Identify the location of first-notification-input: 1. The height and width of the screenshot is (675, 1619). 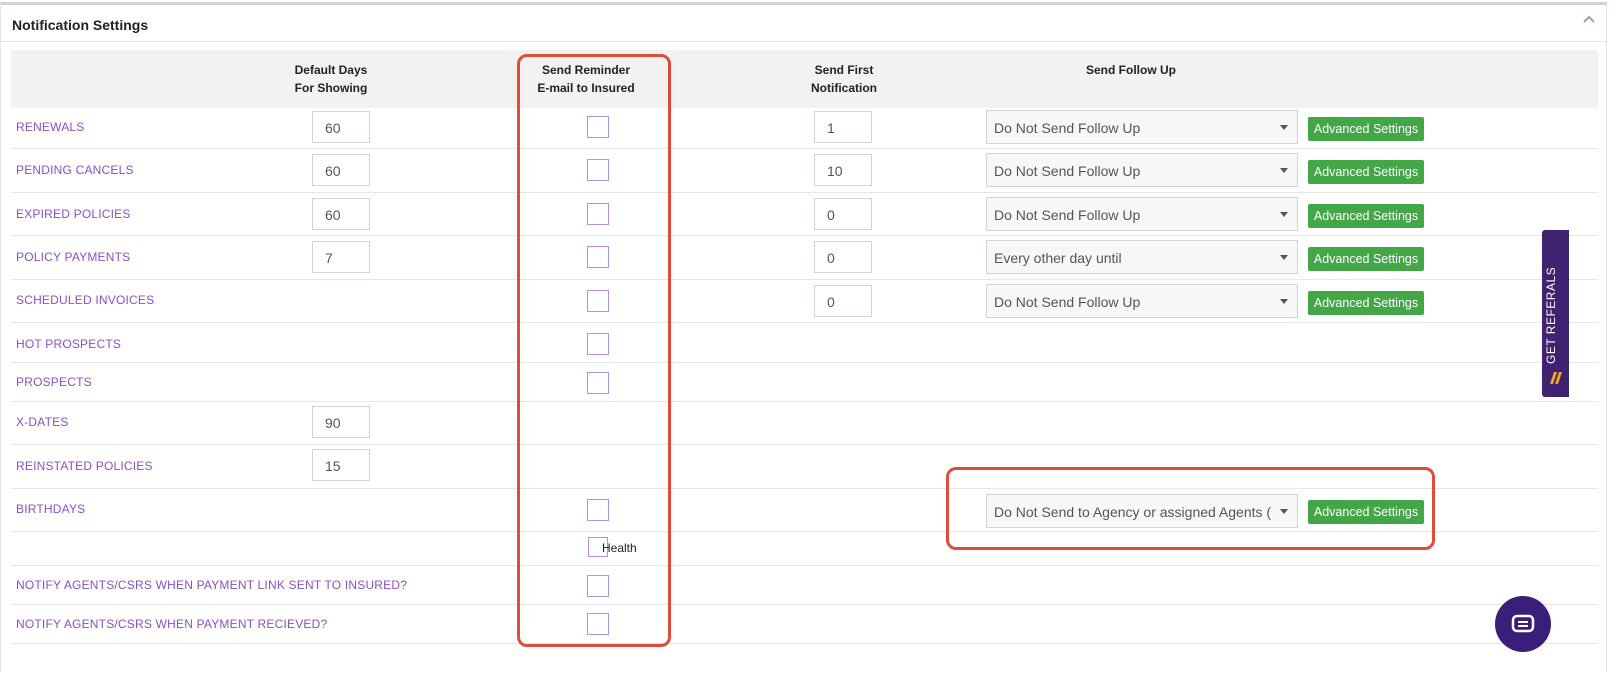
(843, 127).